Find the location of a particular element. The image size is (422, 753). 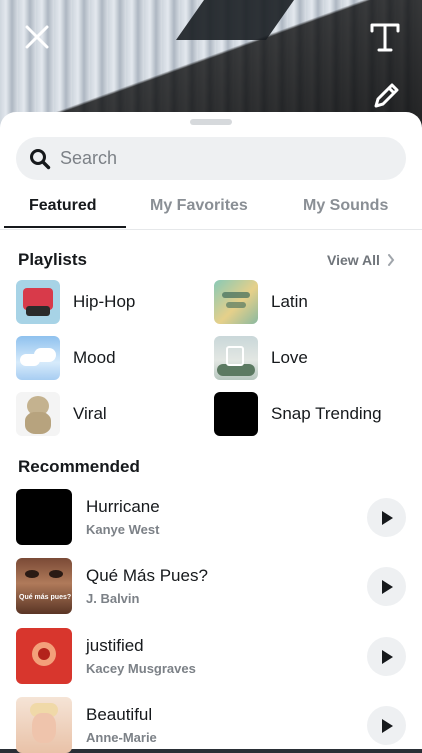

playlist-label: Hip-Hop is located at coordinates (104, 301).